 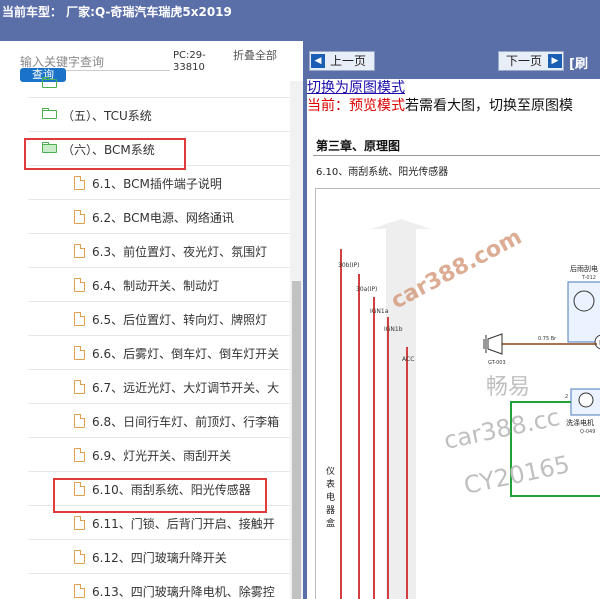 I want to click on prev-page-label: 上一页, so click(x=348, y=61).